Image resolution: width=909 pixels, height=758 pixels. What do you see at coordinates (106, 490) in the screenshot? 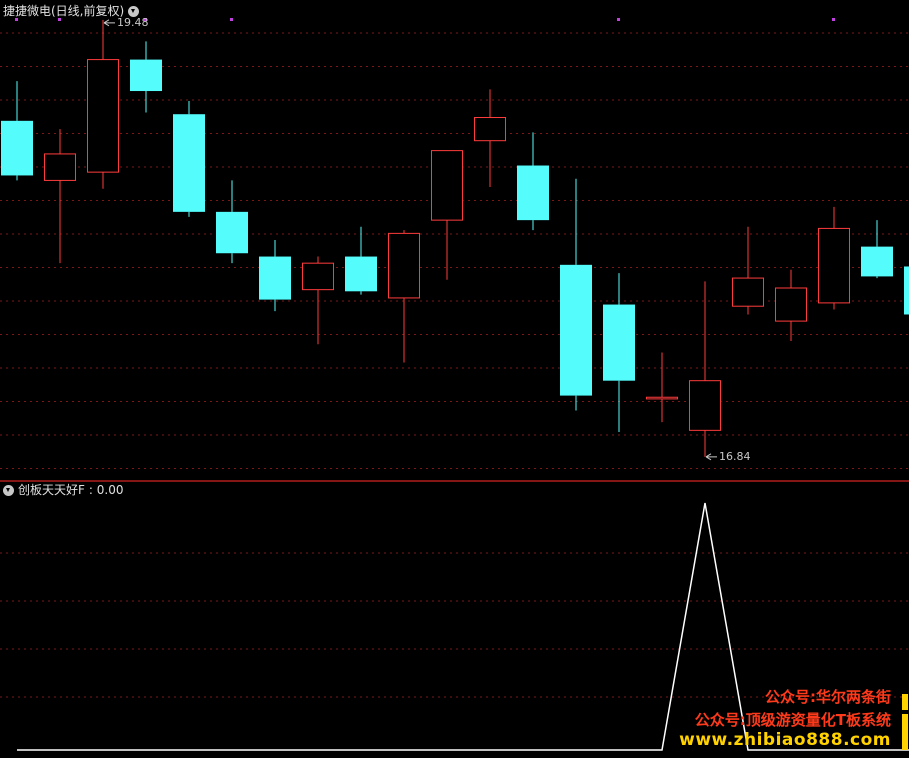
I see `indicator-value: : 0.00` at bounding box center [106, 490].